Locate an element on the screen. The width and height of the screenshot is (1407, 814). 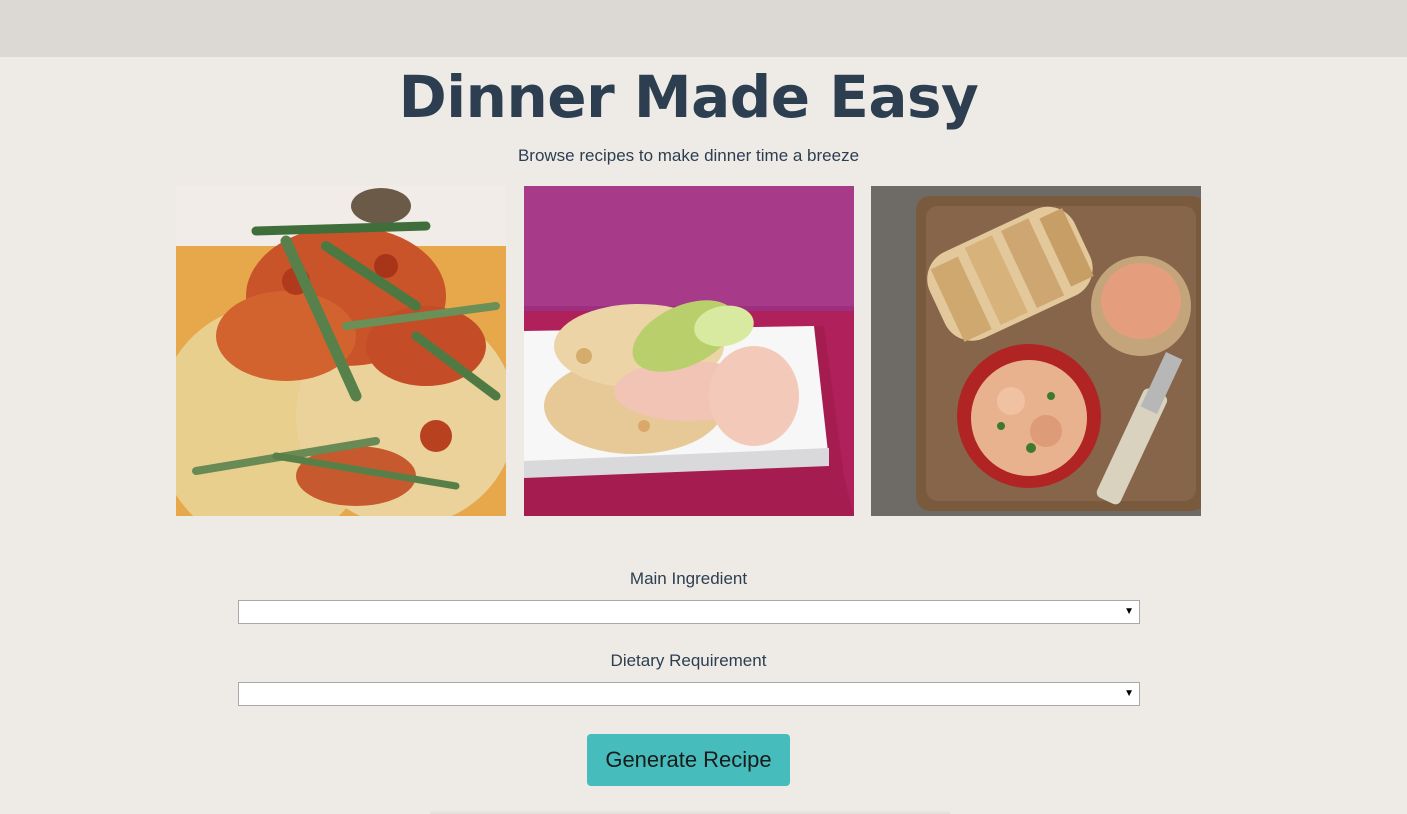
ham-apple-biscuit-photo is located at coordinates (689, 351).